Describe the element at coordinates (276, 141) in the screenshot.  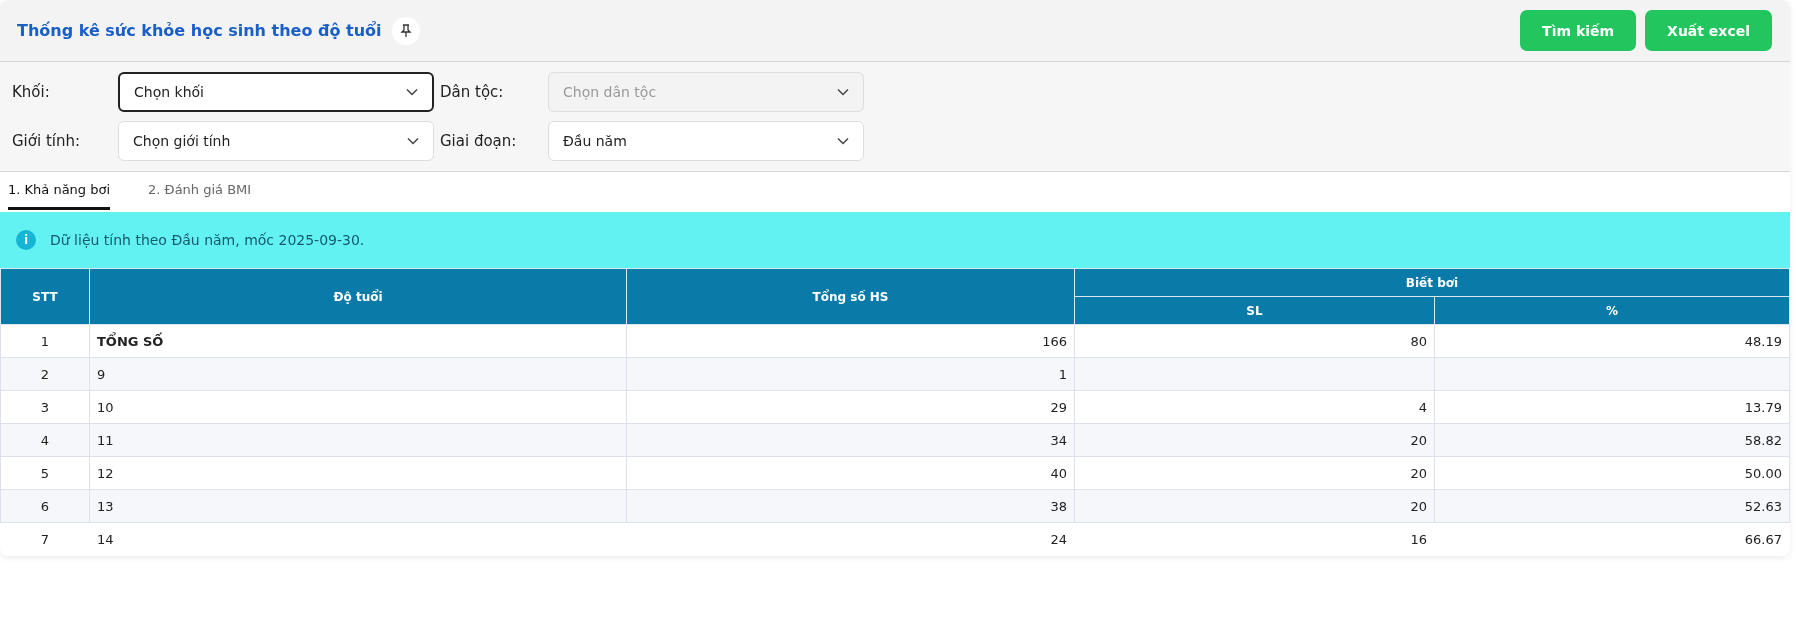
I see `select-field: Chọn giới tính` at that location.